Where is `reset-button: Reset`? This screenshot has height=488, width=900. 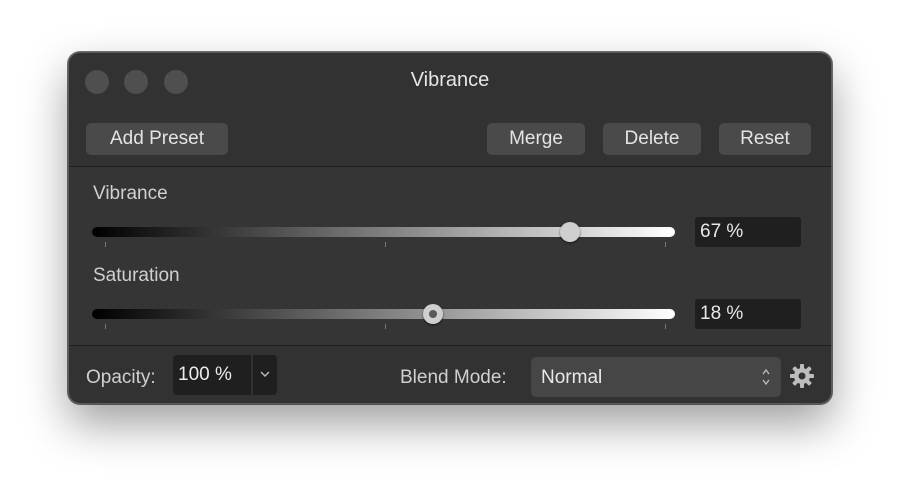
reset-button: Reset is located at coordinates (765, 139).